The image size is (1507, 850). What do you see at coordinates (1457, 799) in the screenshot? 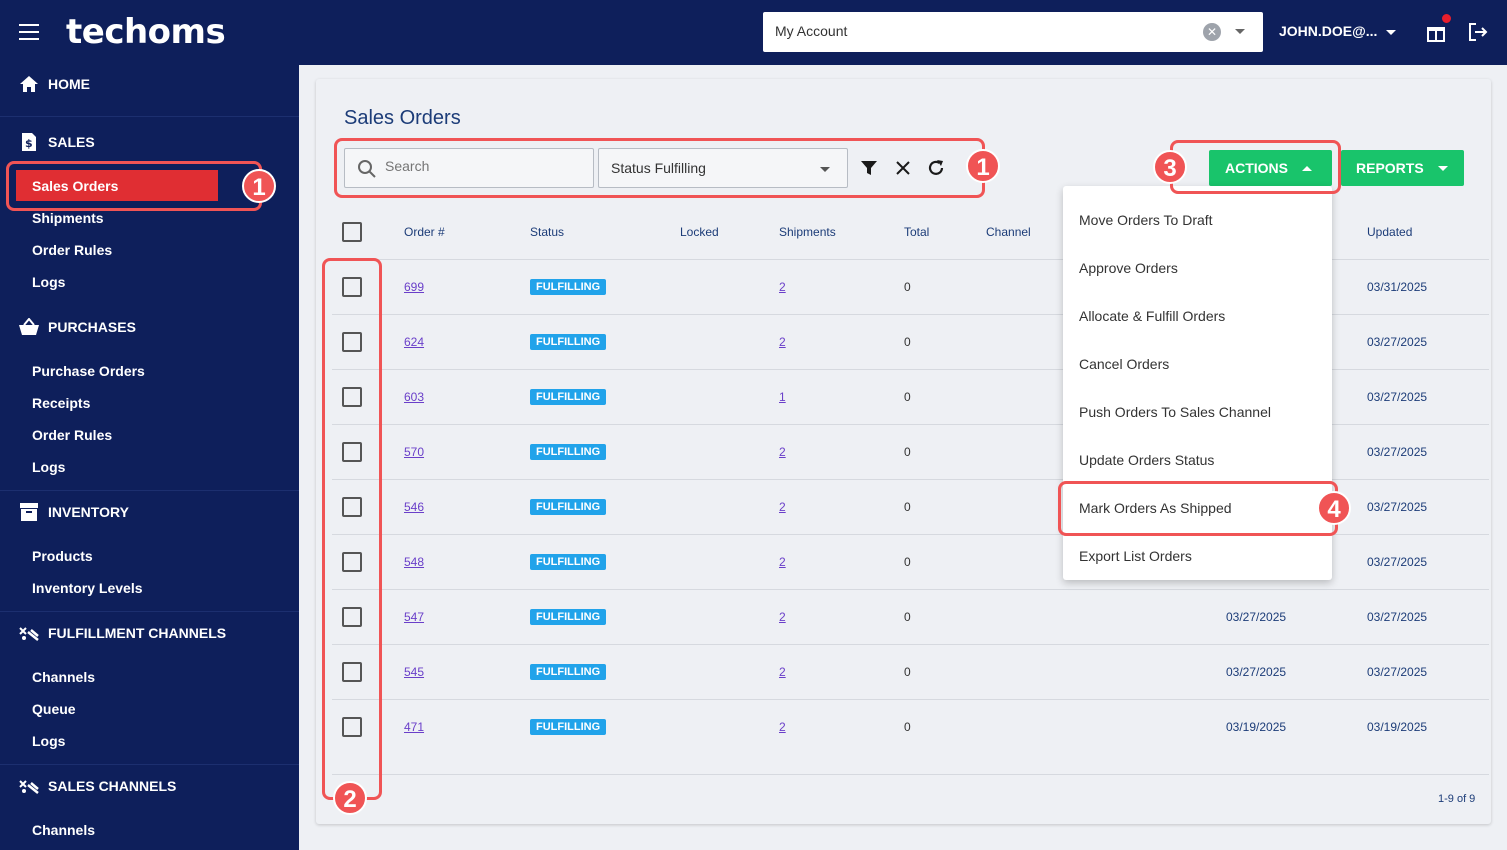
I see `pagination-text: 1-9 of 9` at bounding box center [1457, 799].